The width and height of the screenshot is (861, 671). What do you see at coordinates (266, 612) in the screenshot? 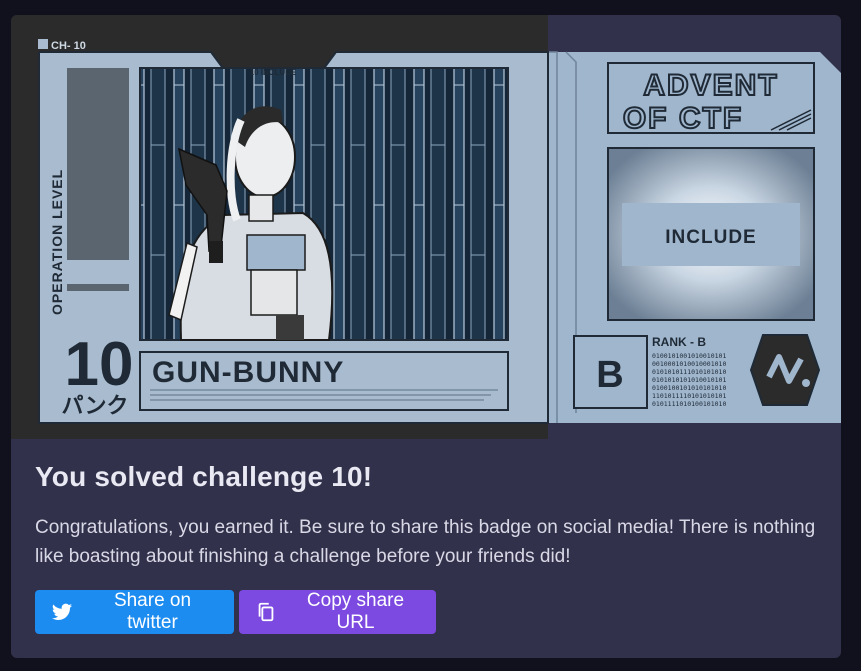
I see `copy-icon` at bounding box center [266, 612].